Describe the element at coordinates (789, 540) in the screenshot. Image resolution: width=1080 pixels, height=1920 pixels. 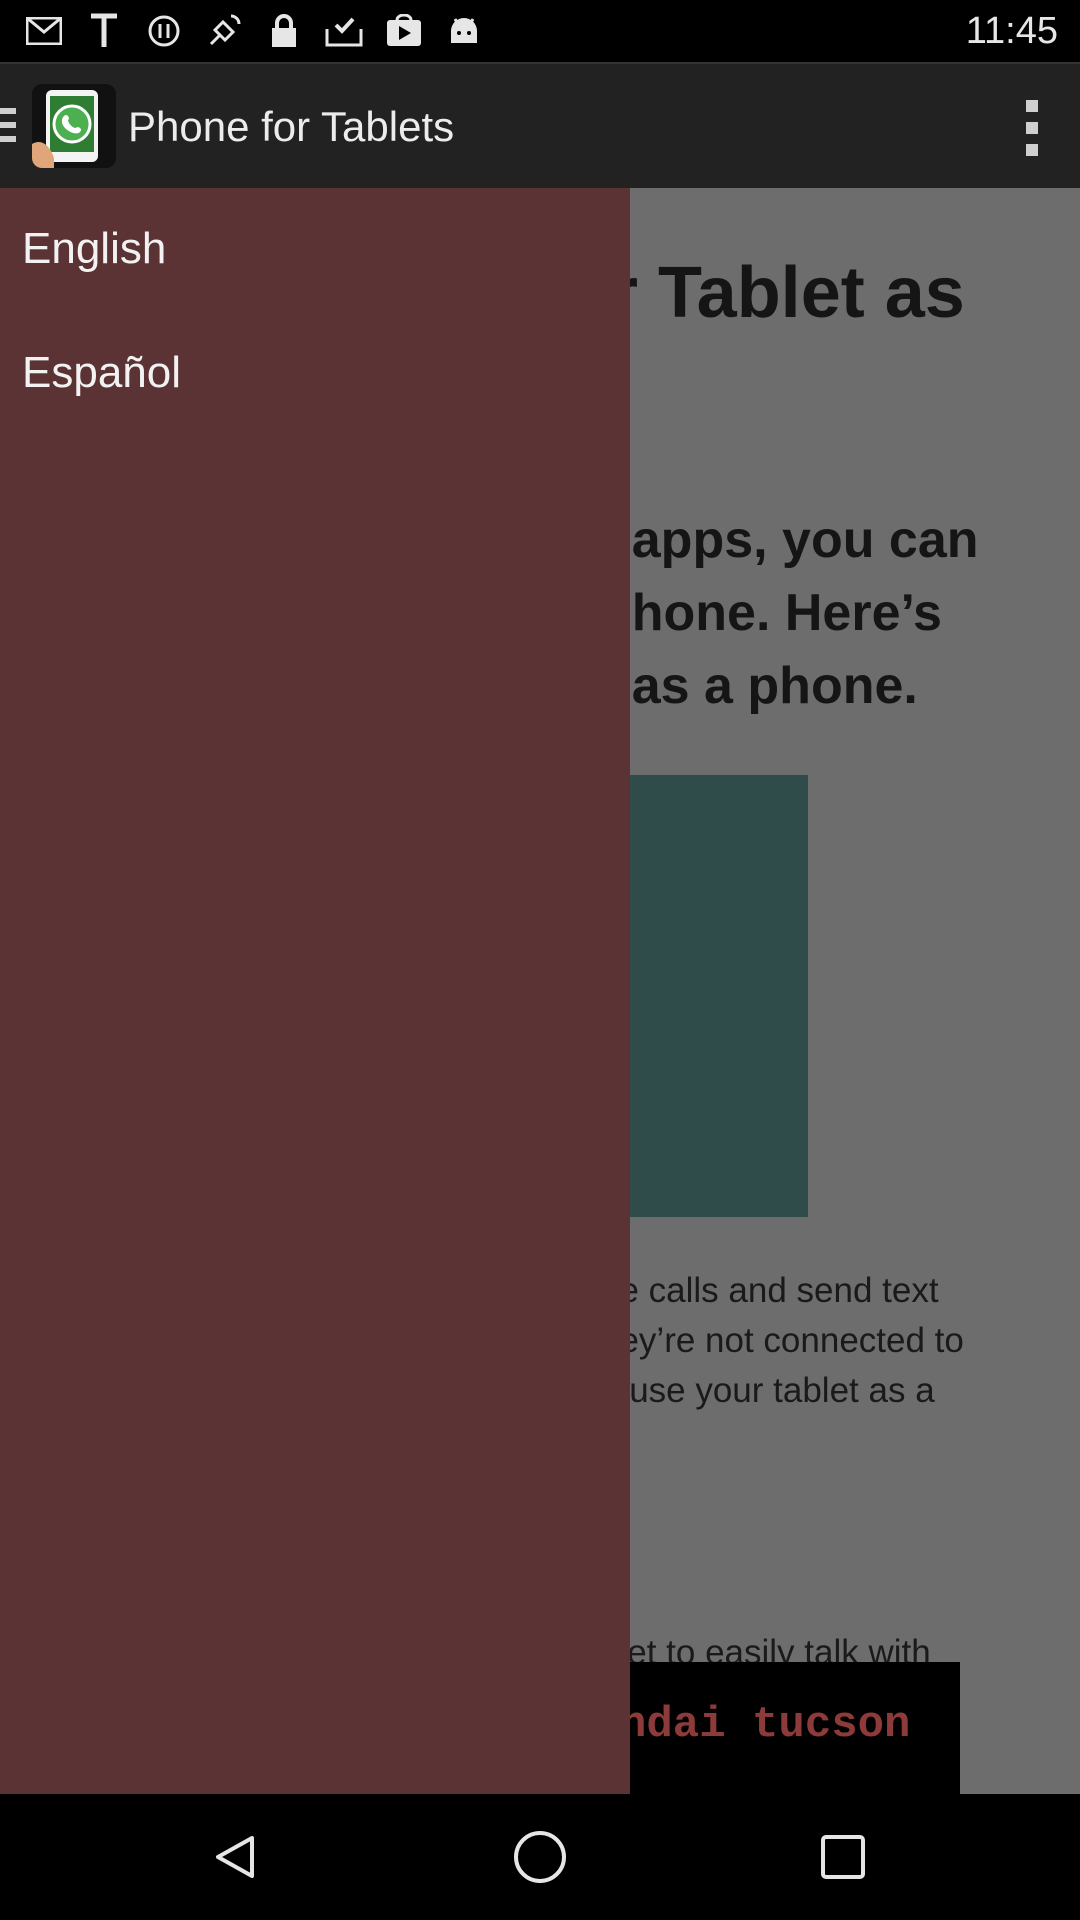
I see `intro-line: f apps, you can` at that location.